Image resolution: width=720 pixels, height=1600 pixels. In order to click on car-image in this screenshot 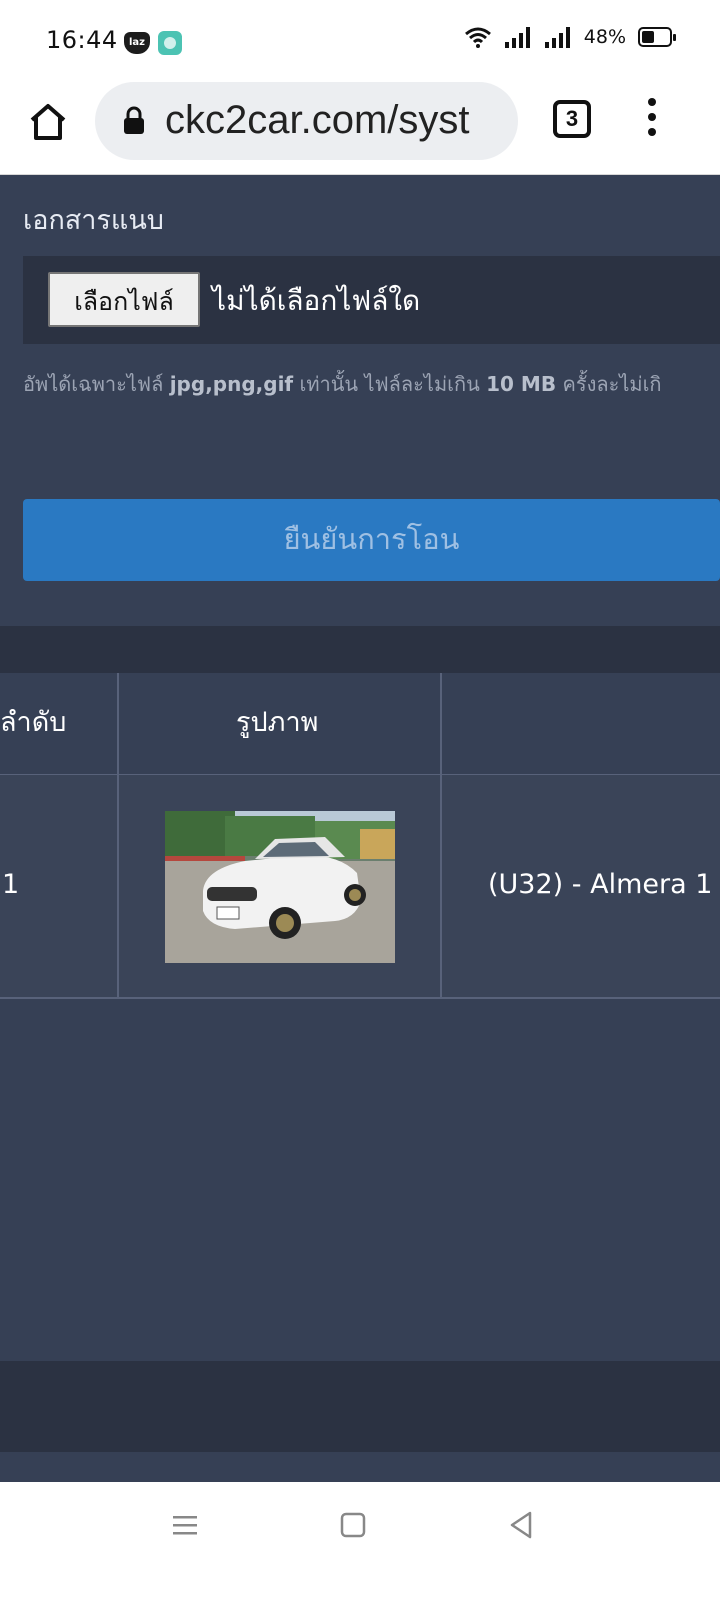, I will do `click(280, 887)`.